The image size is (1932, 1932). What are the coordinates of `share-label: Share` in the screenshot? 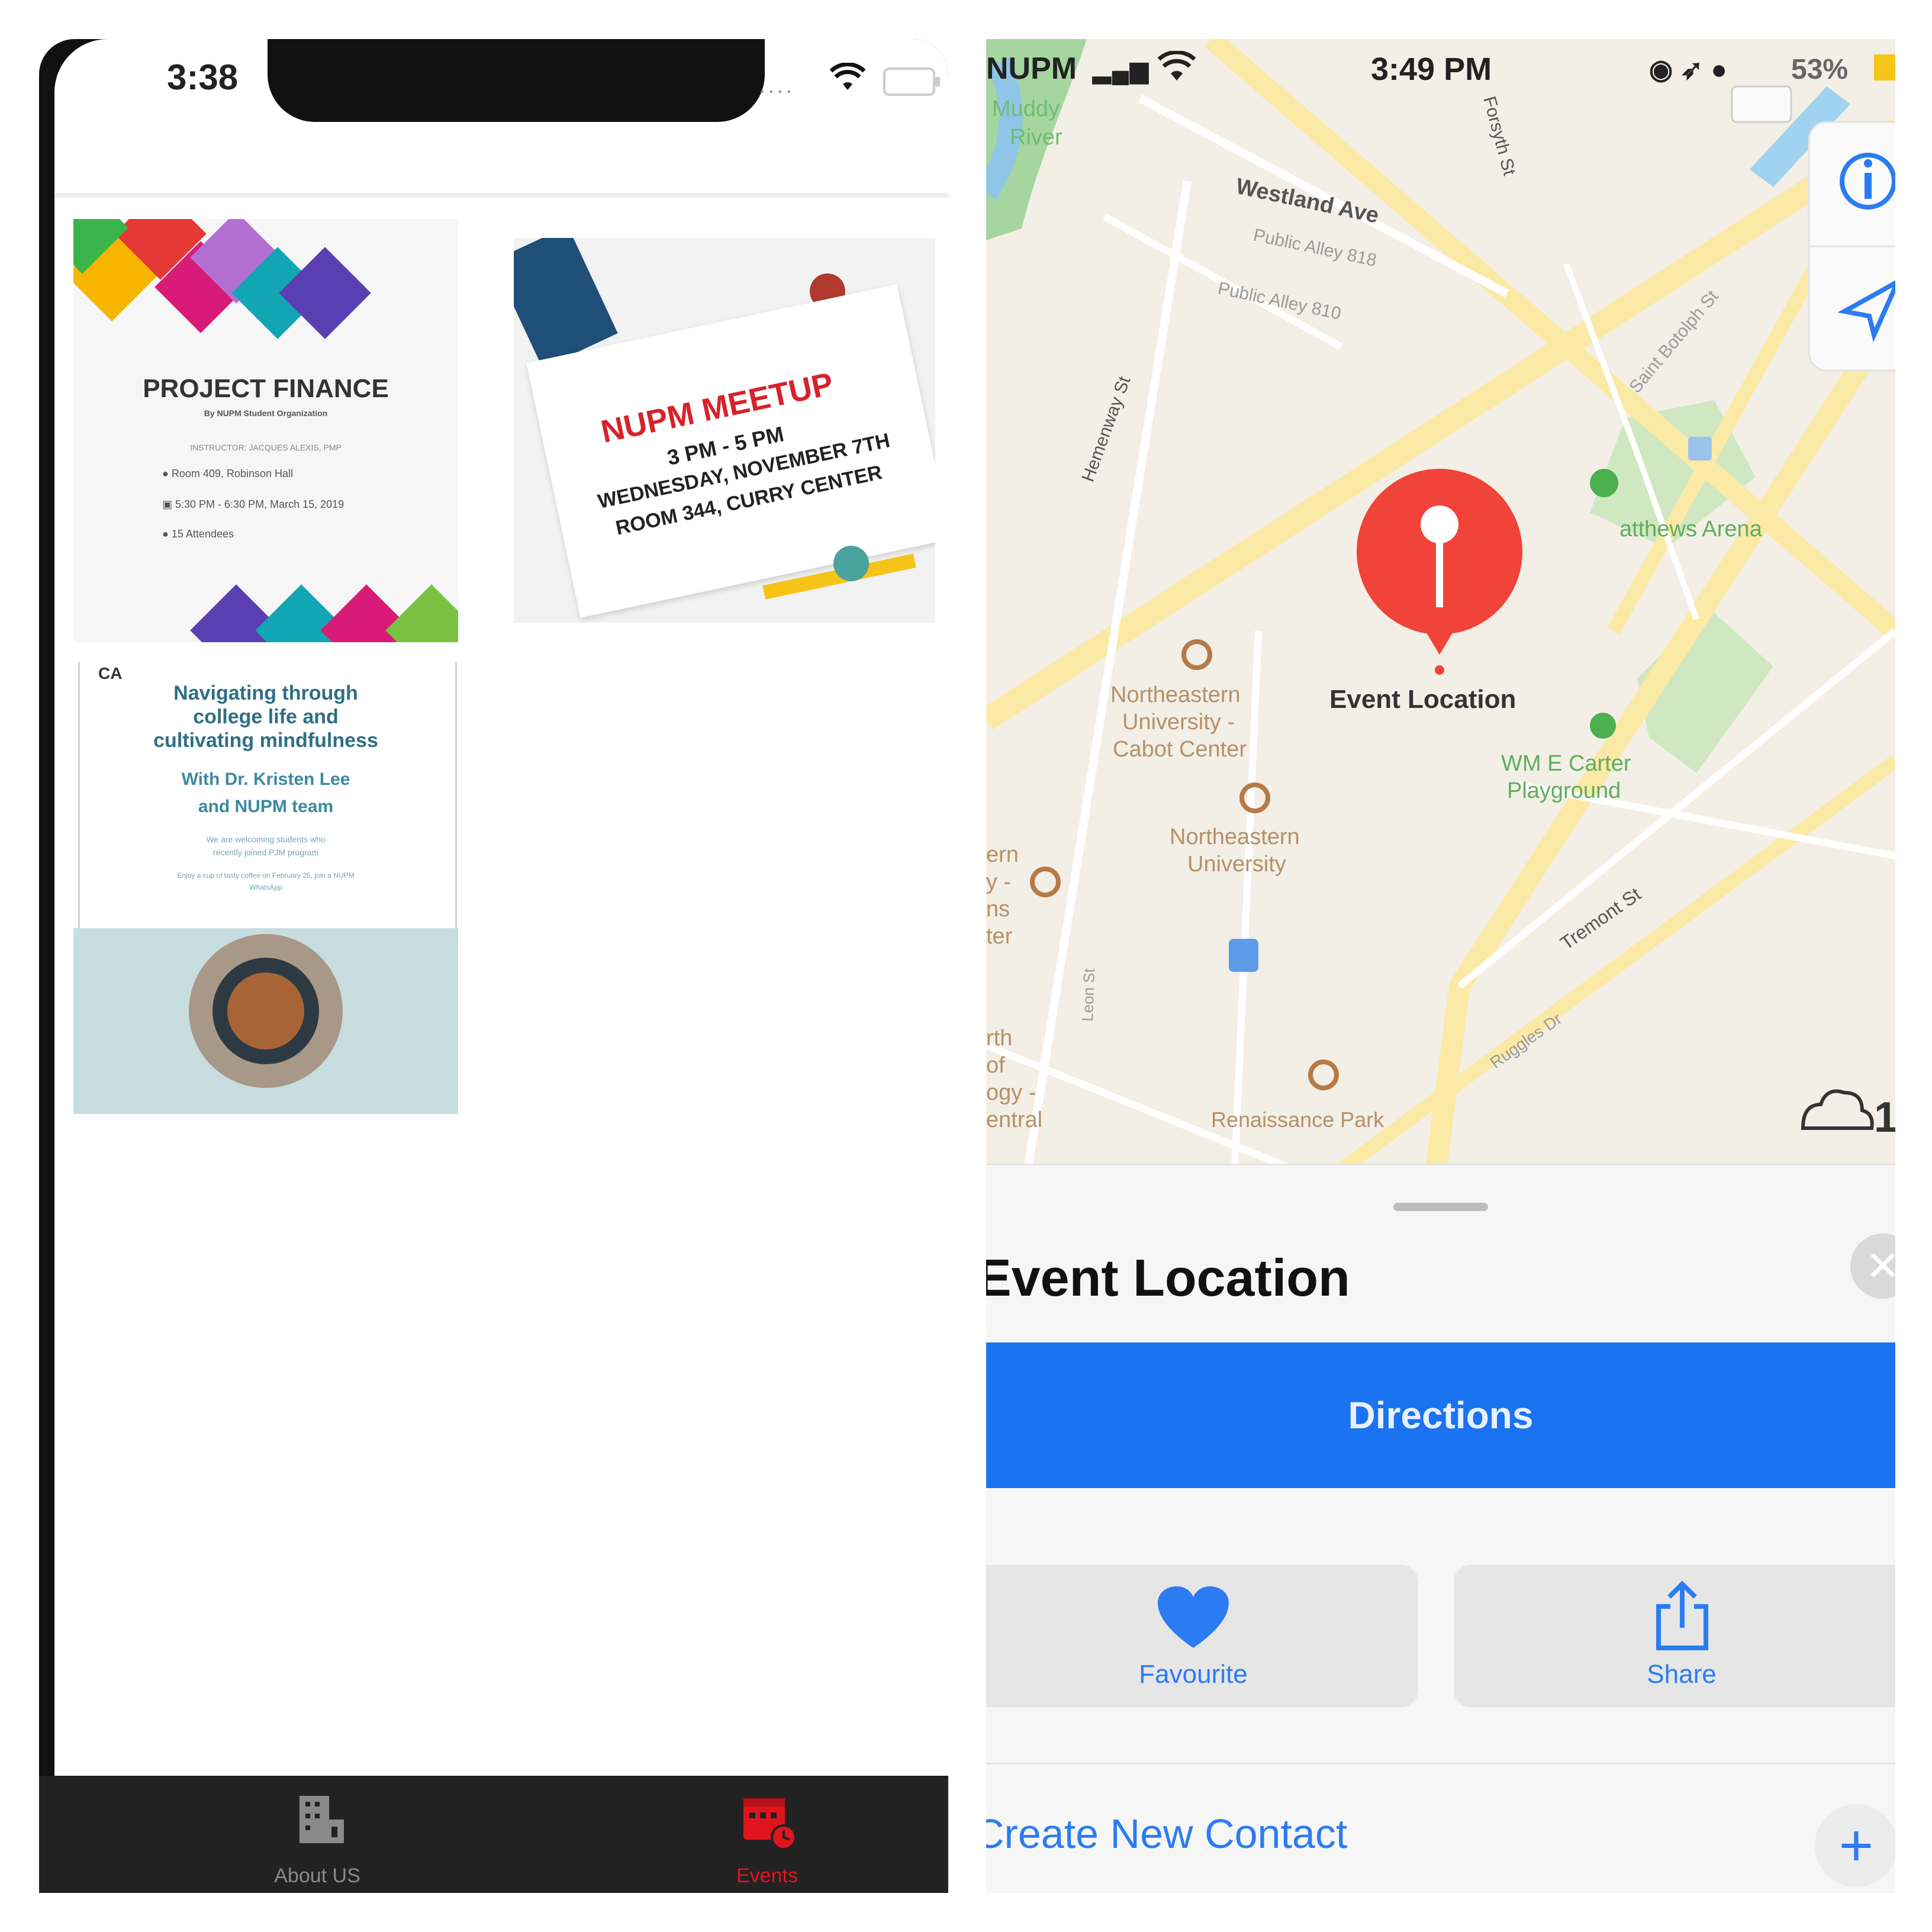 It's located at (1682, 1674).